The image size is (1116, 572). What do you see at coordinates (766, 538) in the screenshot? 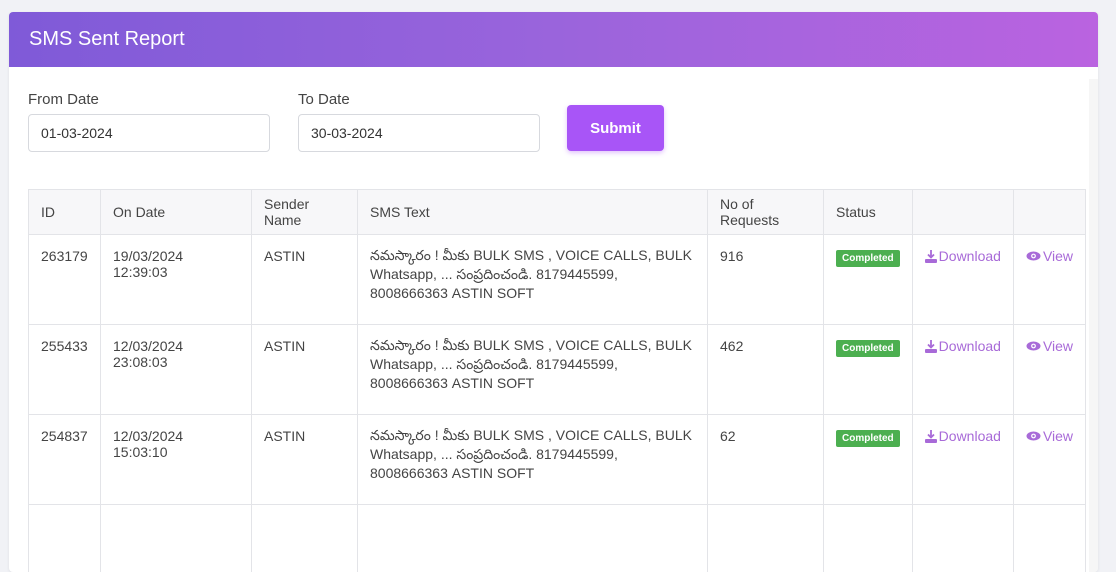
I see `cell-no-of-requests` at bounding box center [766, 538].